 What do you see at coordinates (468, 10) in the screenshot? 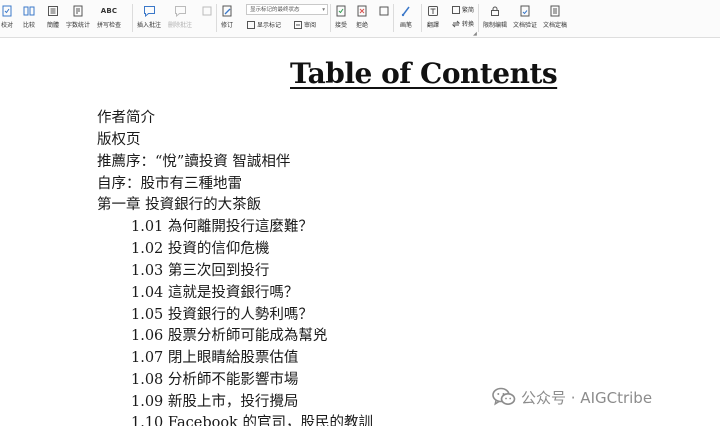
I see `trad-label: 繁简` at bounding box center [468, 10].